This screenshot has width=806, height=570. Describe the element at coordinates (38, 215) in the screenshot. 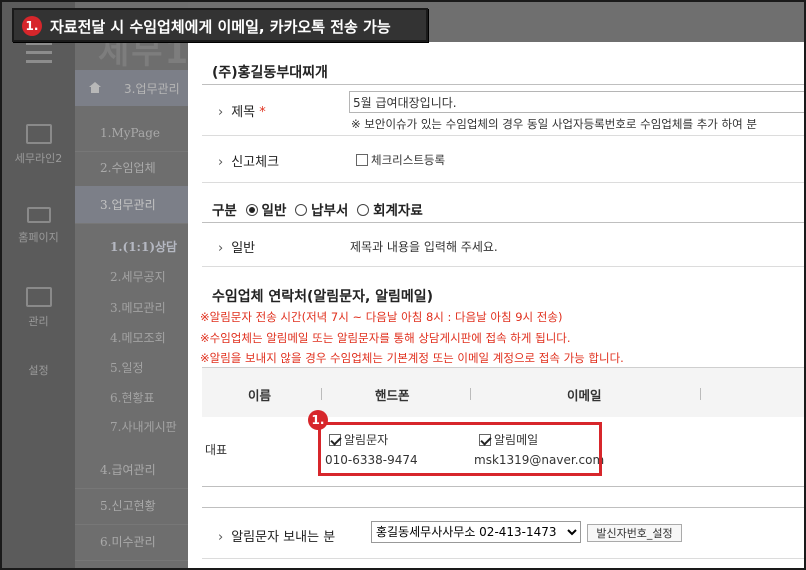

I see `monitor-icon` at that location.